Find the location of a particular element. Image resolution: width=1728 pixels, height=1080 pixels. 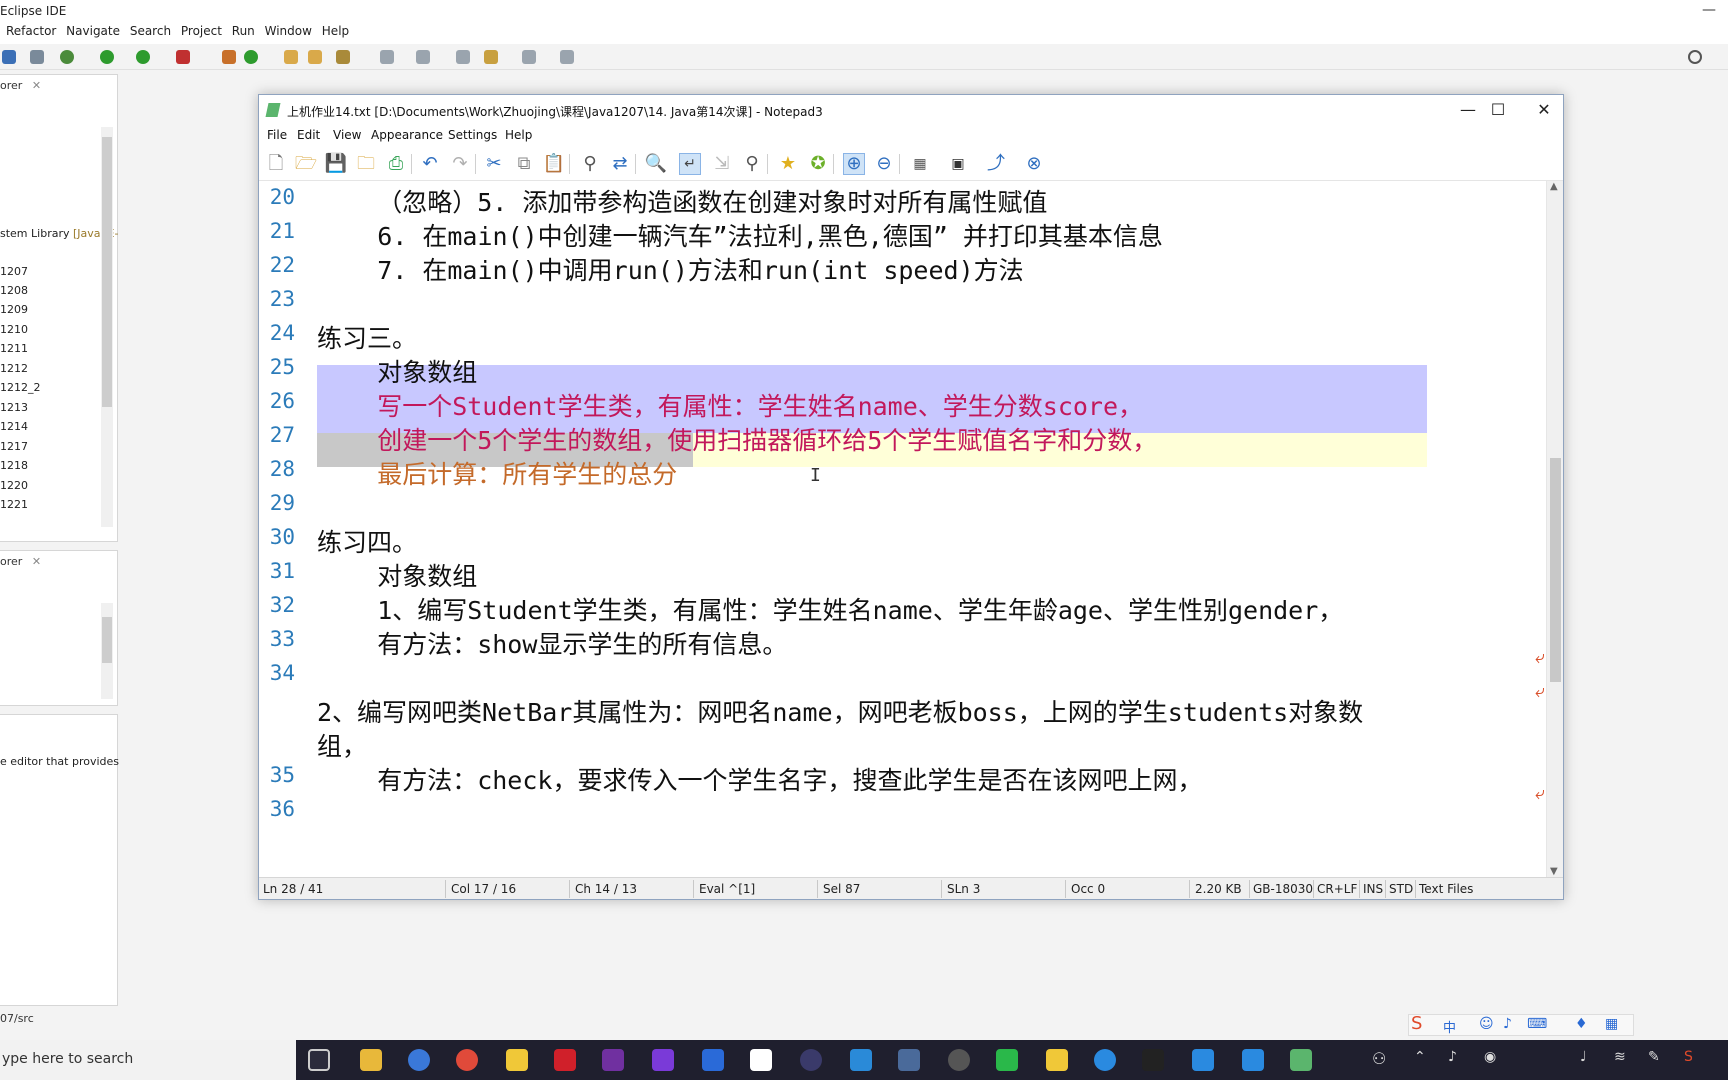

typora-icon is located at coordinates (761, 1060).